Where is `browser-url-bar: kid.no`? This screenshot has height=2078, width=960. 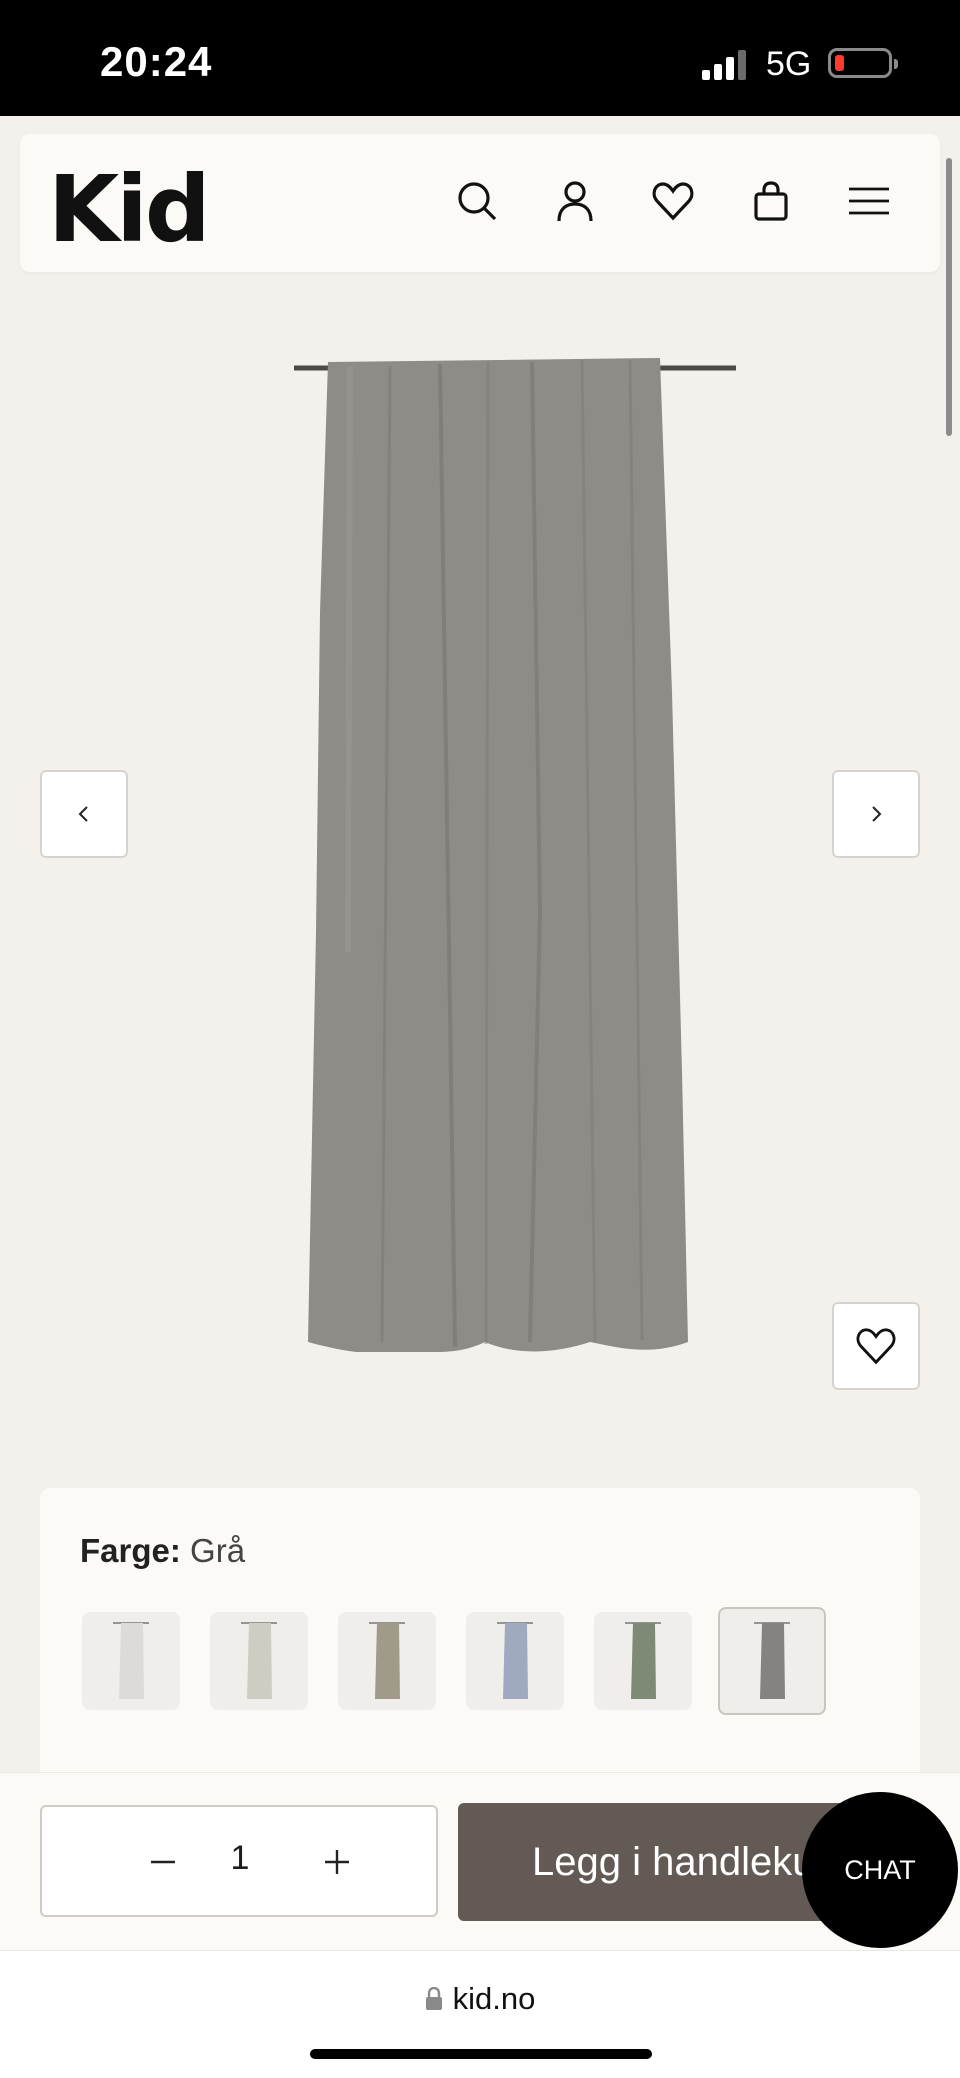
browser-url-bar: kid.no is located at coordinates (480, 2014).